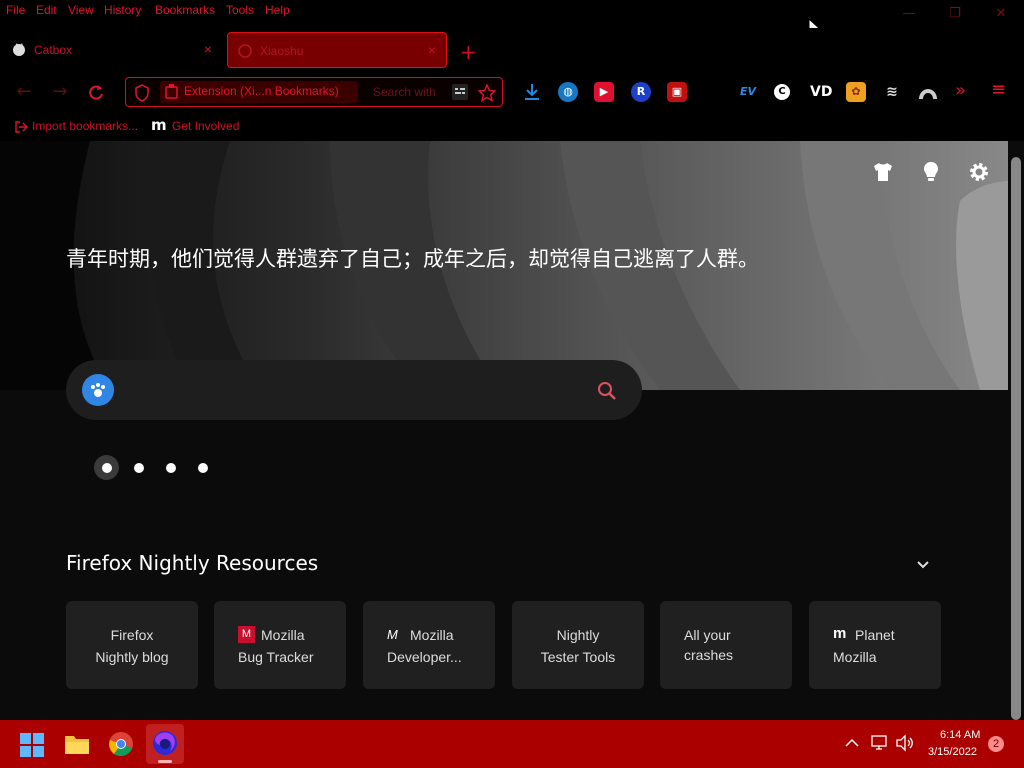  Describe the element at coordinates (132, 635) in the screenshot. I see `card-line1: Firefox` at that location.